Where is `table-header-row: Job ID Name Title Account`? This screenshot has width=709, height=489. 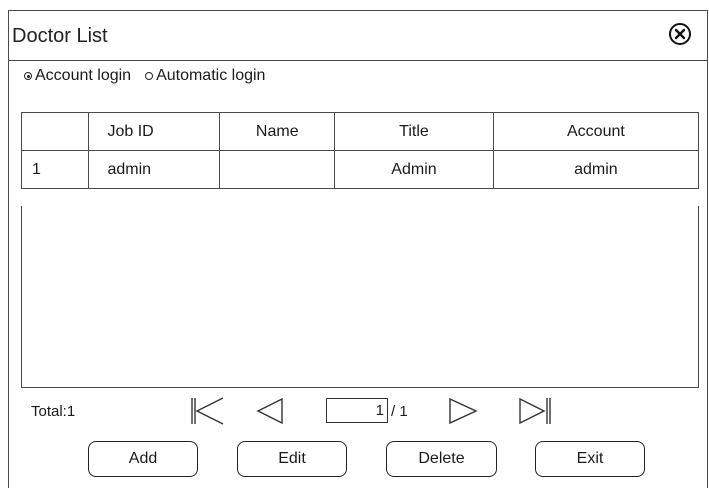 table-header-row: Job ID Name Title Account is located at coordinates (360, 131).